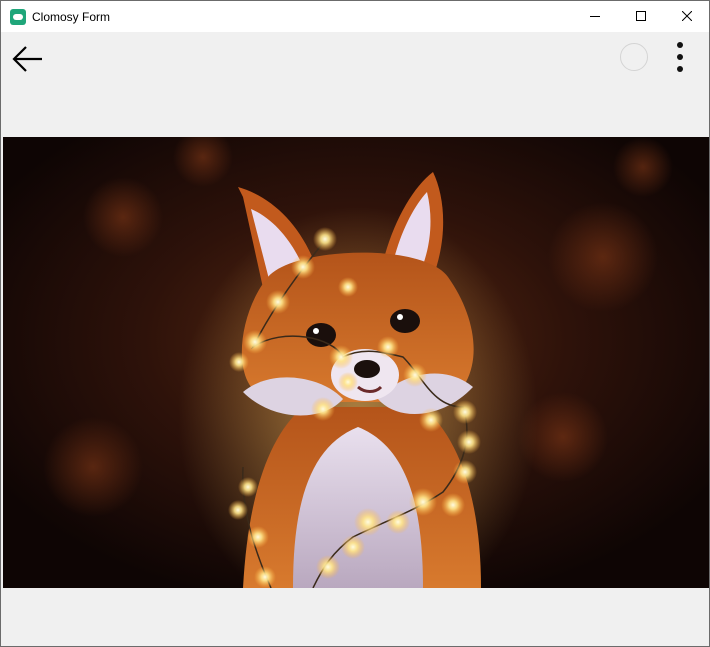  I want to click on more-options-button, so click(680, 58).